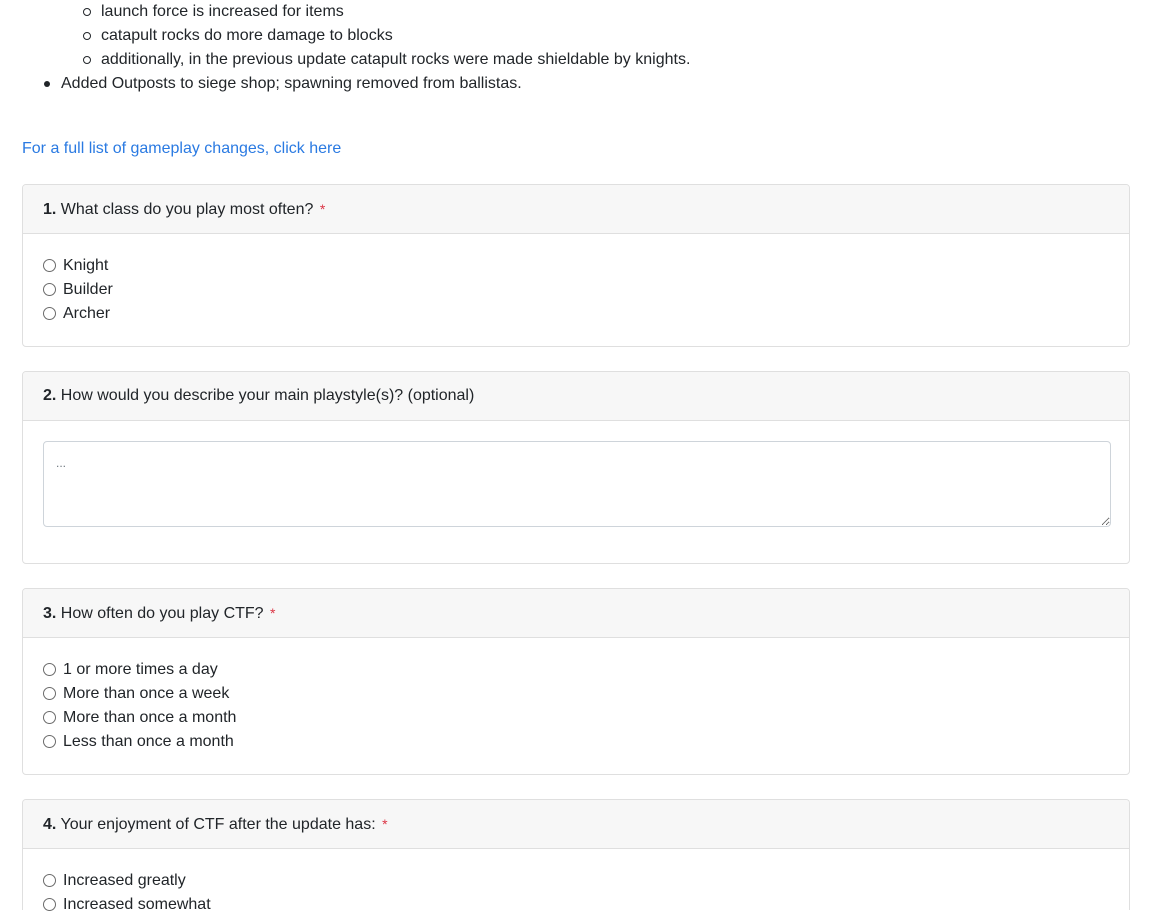 The height and width of the screenshot is (917, 1156). Describe the element at coordinates (50, 613) in the screenshot. I see `question-number: 3.` at that location.